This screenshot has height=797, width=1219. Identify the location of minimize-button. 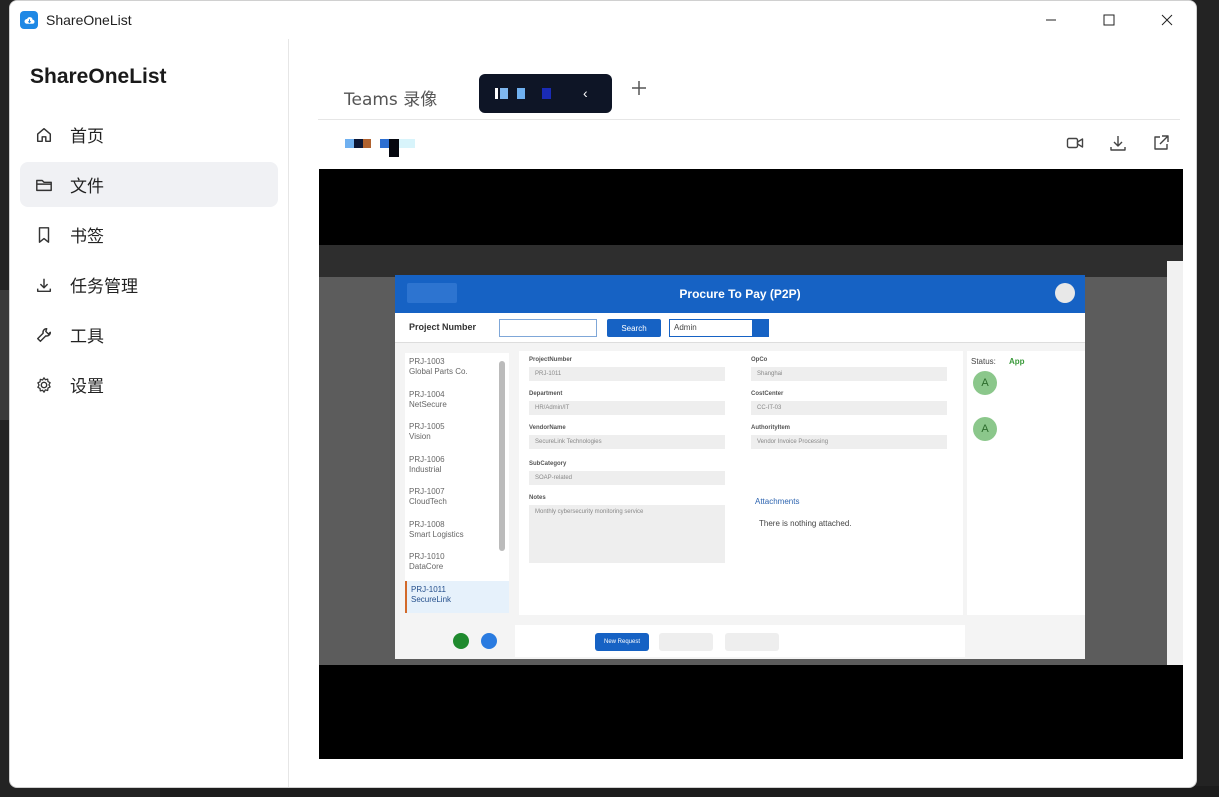
(1051, 20).